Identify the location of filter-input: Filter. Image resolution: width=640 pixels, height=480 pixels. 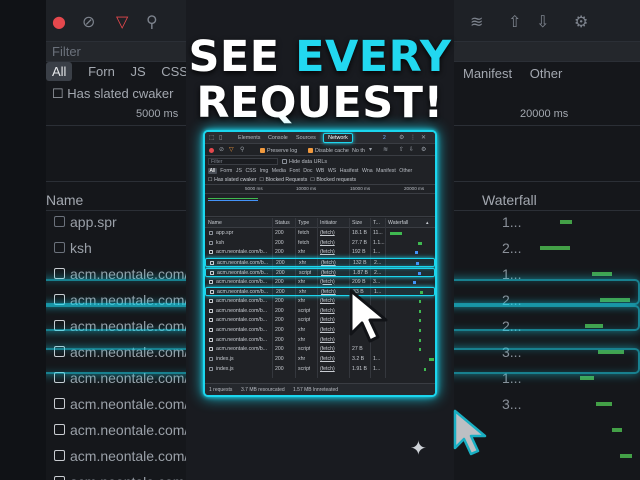
(243, 161).